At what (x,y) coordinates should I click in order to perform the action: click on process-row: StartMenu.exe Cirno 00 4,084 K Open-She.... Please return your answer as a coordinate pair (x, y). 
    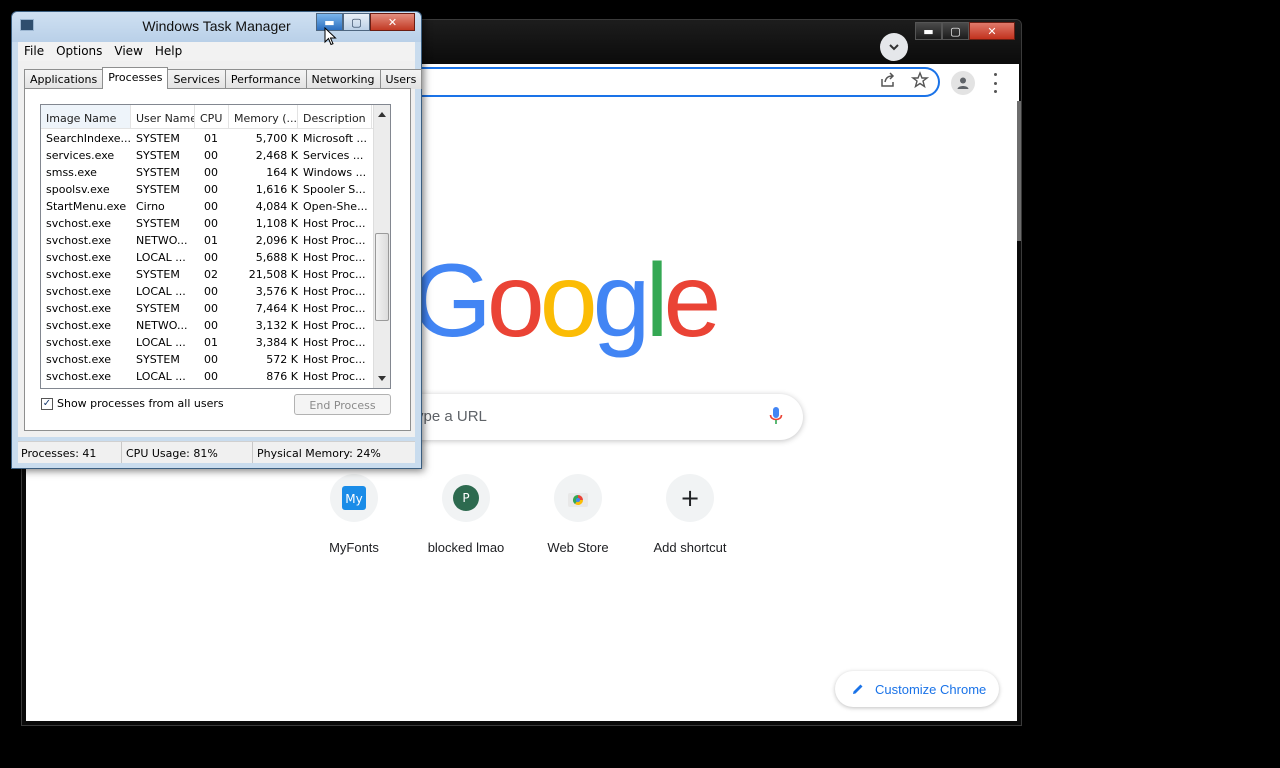
    Looking at the image, I should click on (215, 205).